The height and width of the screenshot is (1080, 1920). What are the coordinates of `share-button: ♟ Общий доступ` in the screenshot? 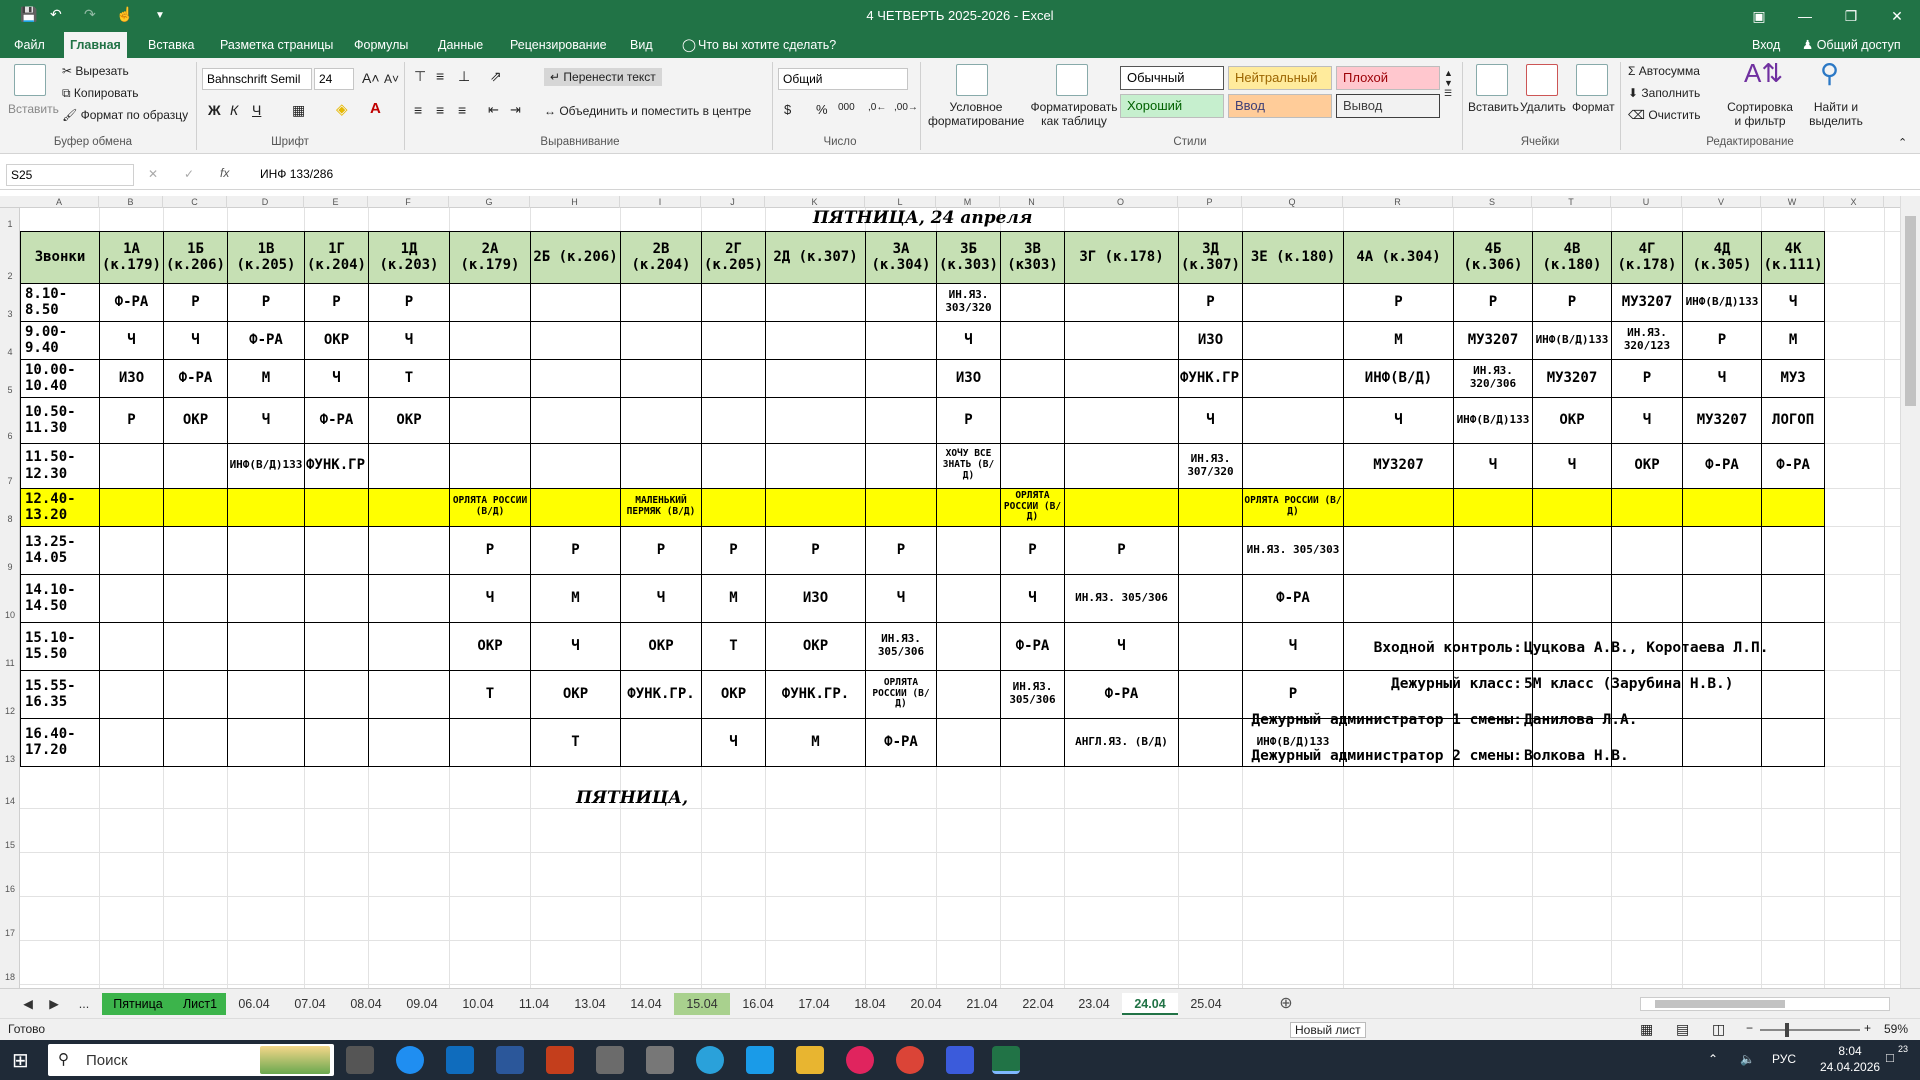 It's located at (1851, 45).